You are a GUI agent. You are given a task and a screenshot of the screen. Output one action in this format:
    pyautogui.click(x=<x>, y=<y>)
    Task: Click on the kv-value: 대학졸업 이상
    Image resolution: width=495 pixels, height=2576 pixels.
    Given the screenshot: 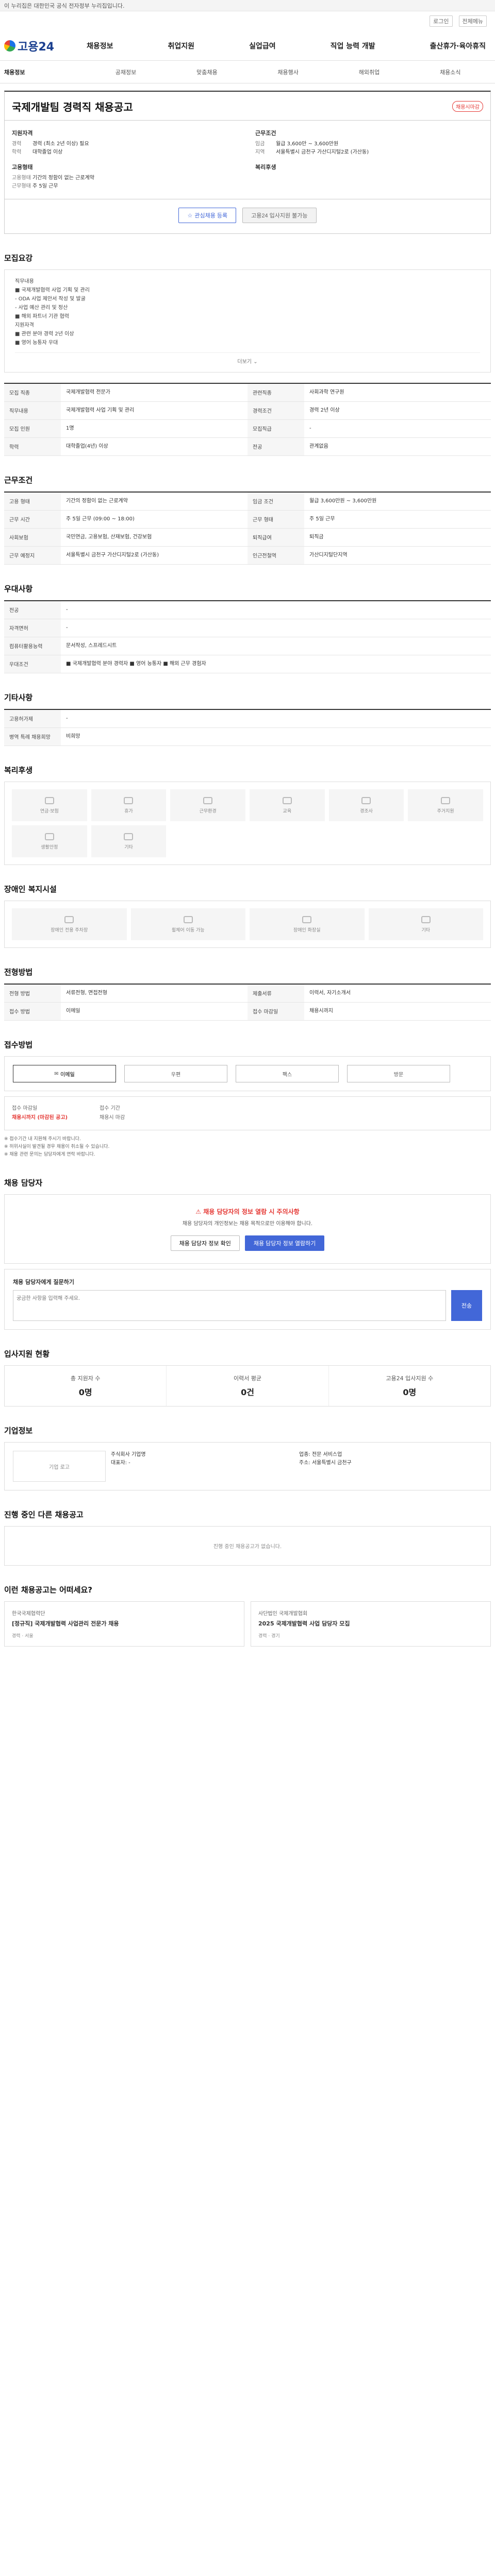 What is the action you would take?
    pyautogui.click(x=47, y=152)
    